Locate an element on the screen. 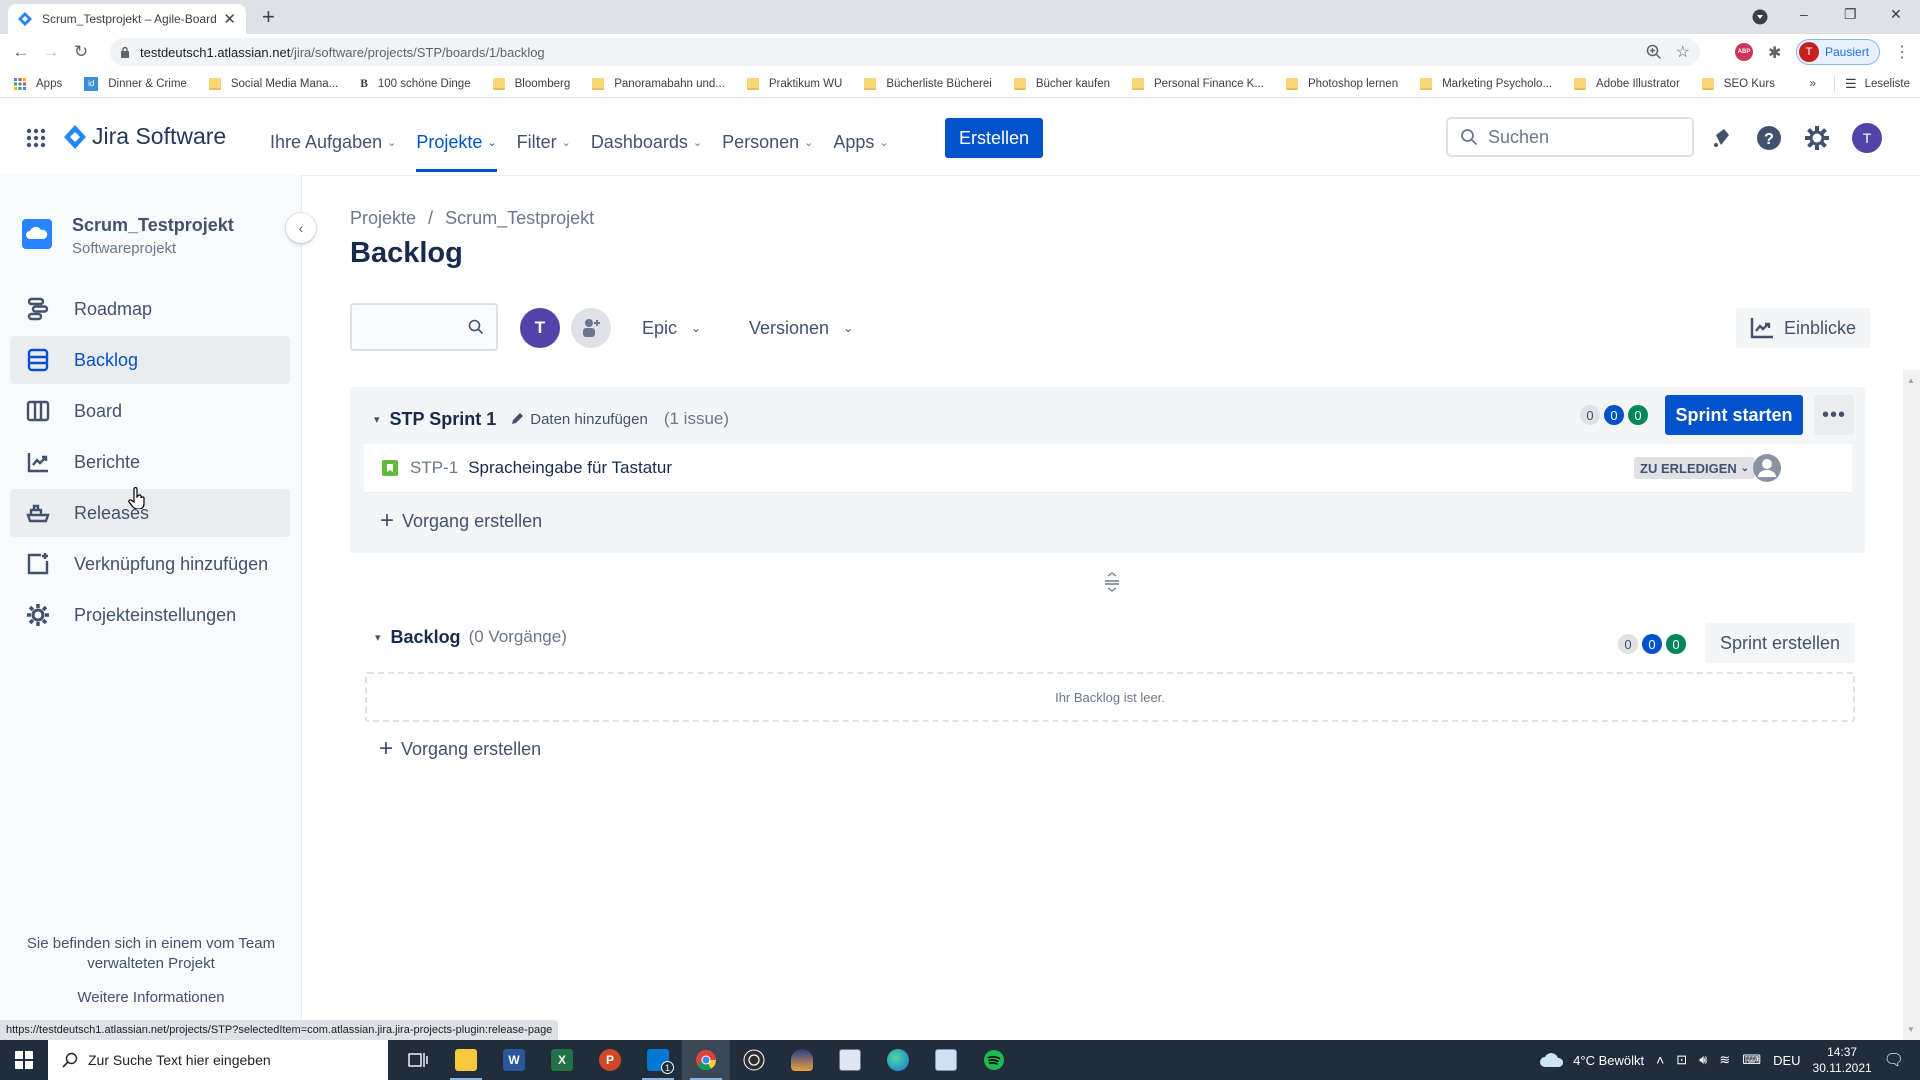 The width and height of the screenshot is (1920, 1080). nav-apps: Apps ⌄ is located at coordinates (860, 142).